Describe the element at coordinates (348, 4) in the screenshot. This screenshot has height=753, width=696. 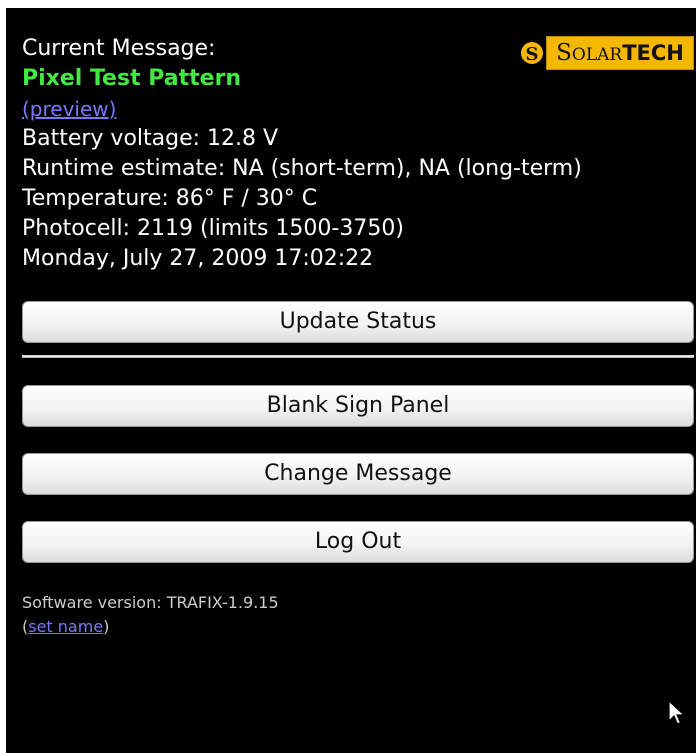
I see `window-top-border` at that location.